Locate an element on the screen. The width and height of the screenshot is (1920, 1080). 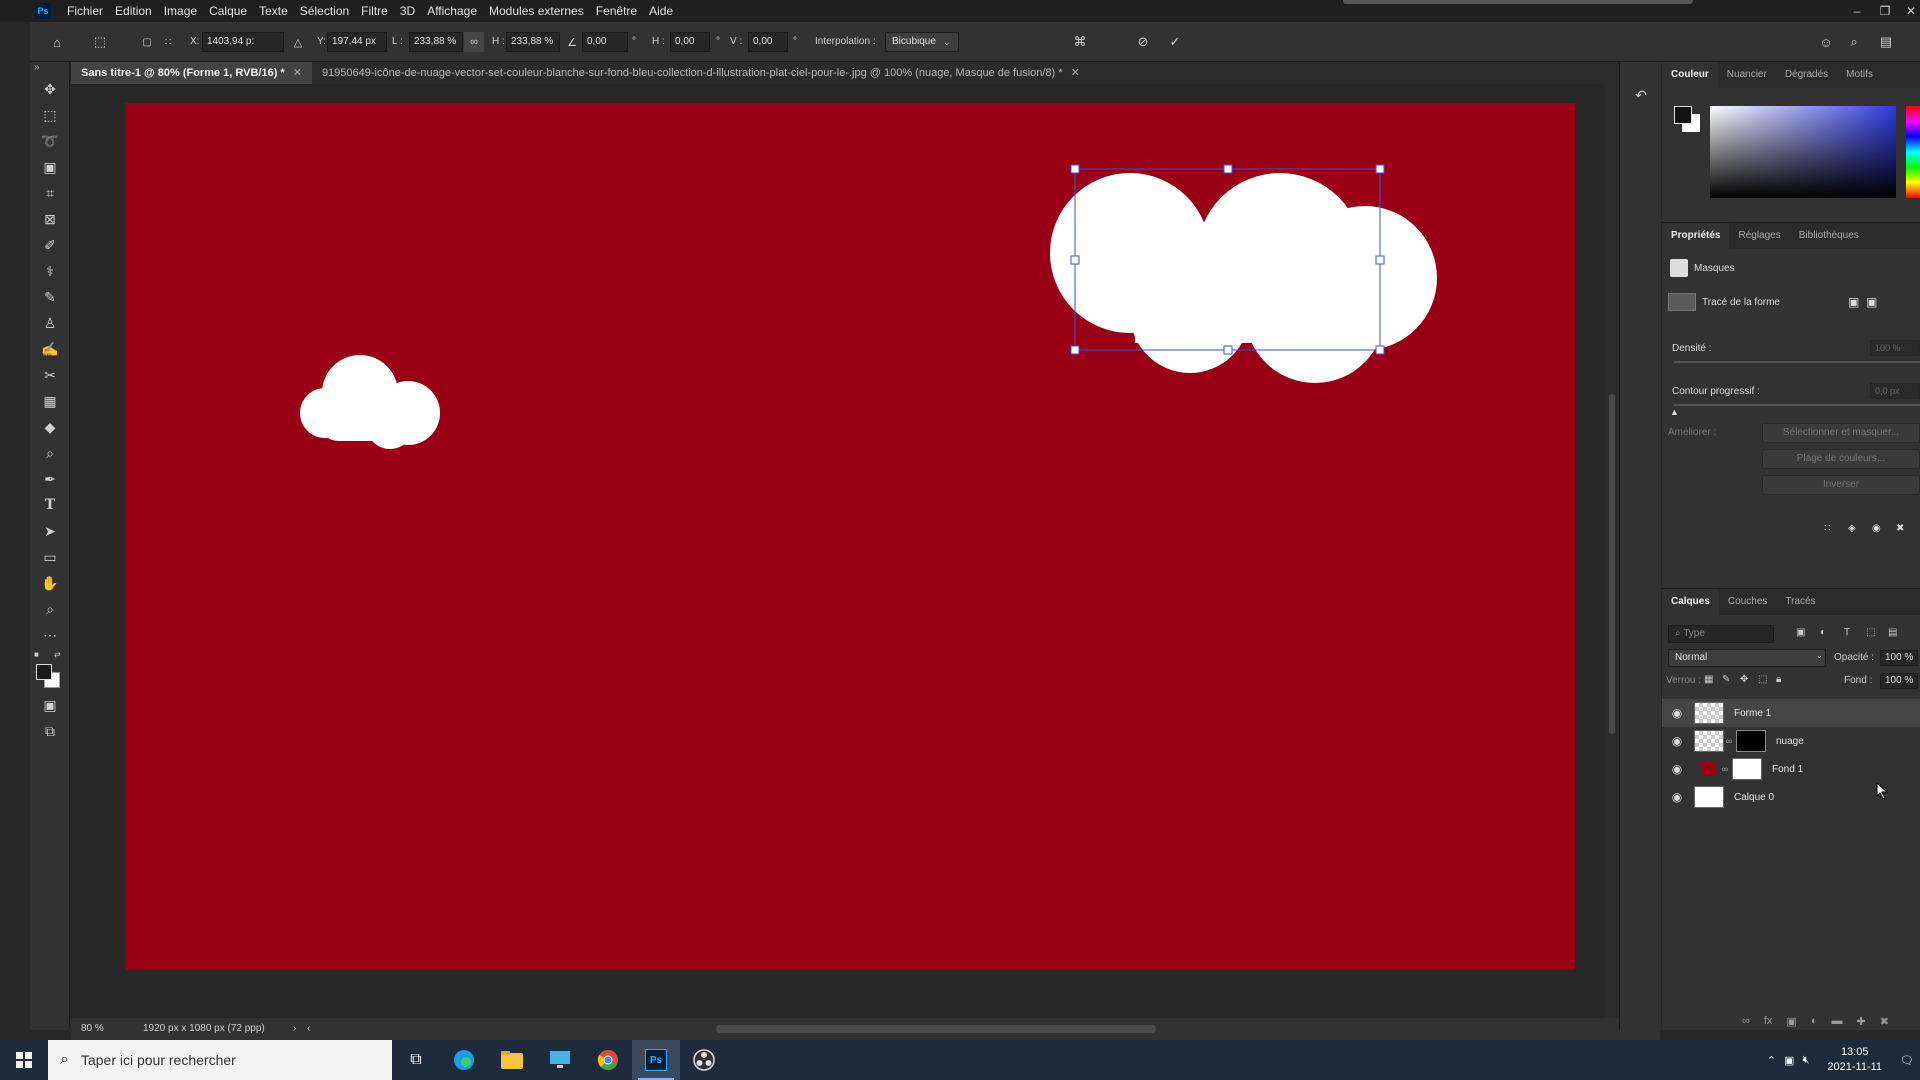
chevron-up-icon: ⌃ is located at coordinates (1771, 1060).